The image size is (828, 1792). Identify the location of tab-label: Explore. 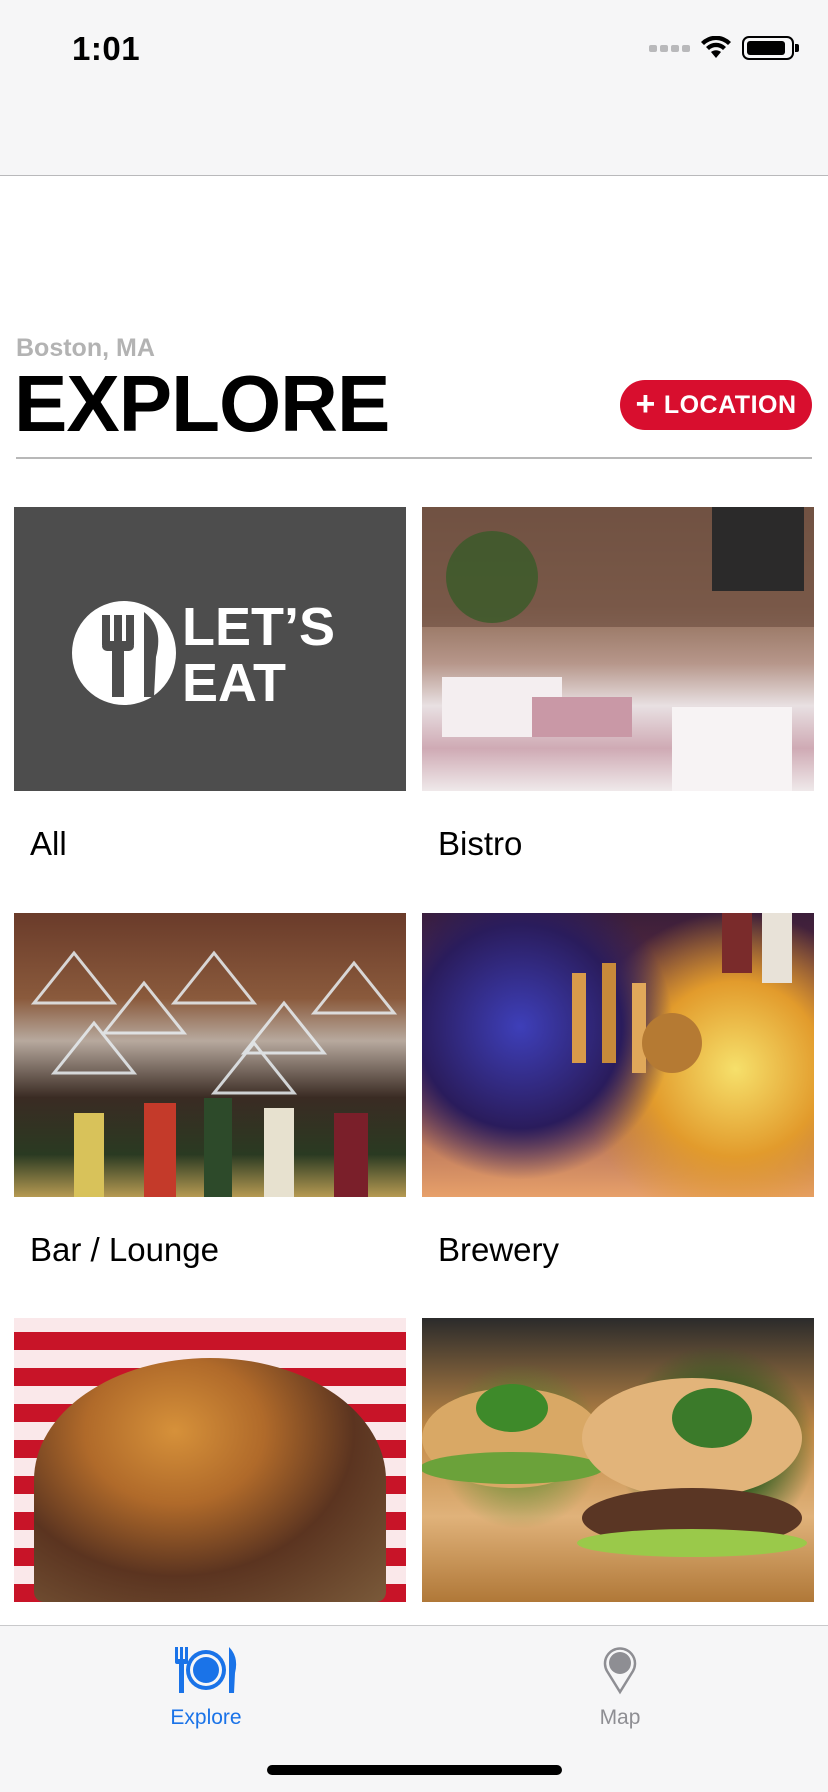
(206, 1717).